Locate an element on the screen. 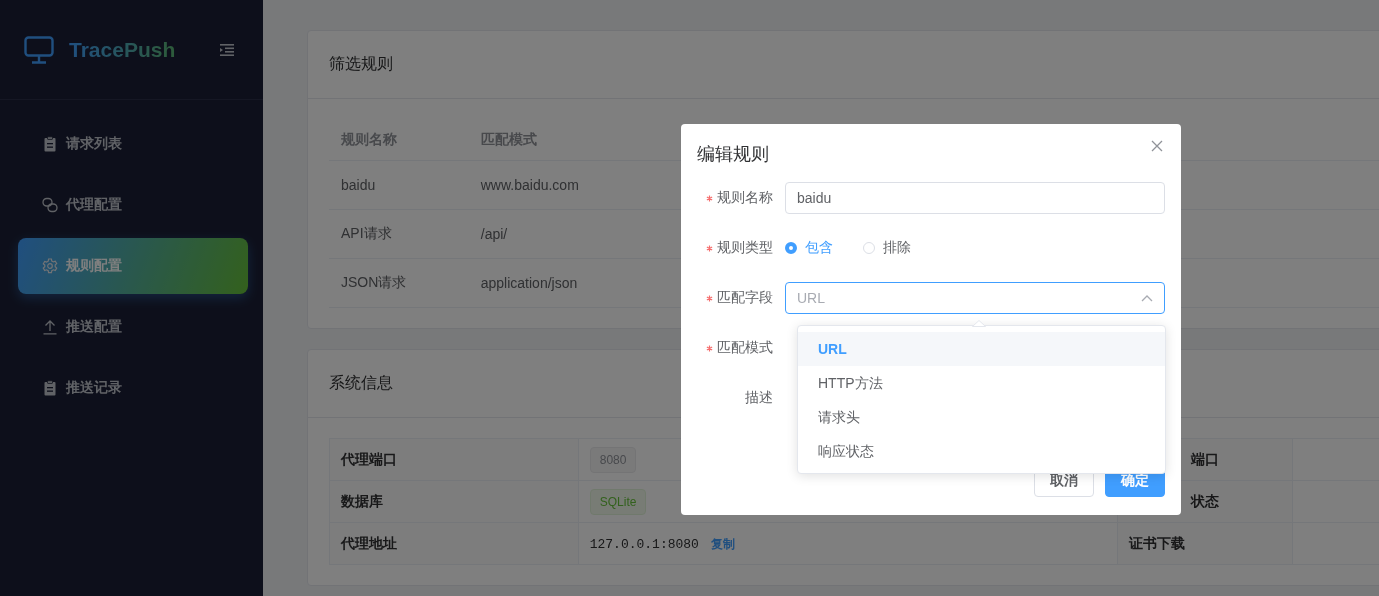 This screenshot has height=596, width=1379. sidebar-item: 推送配置 is located at coordinates (133, 327).